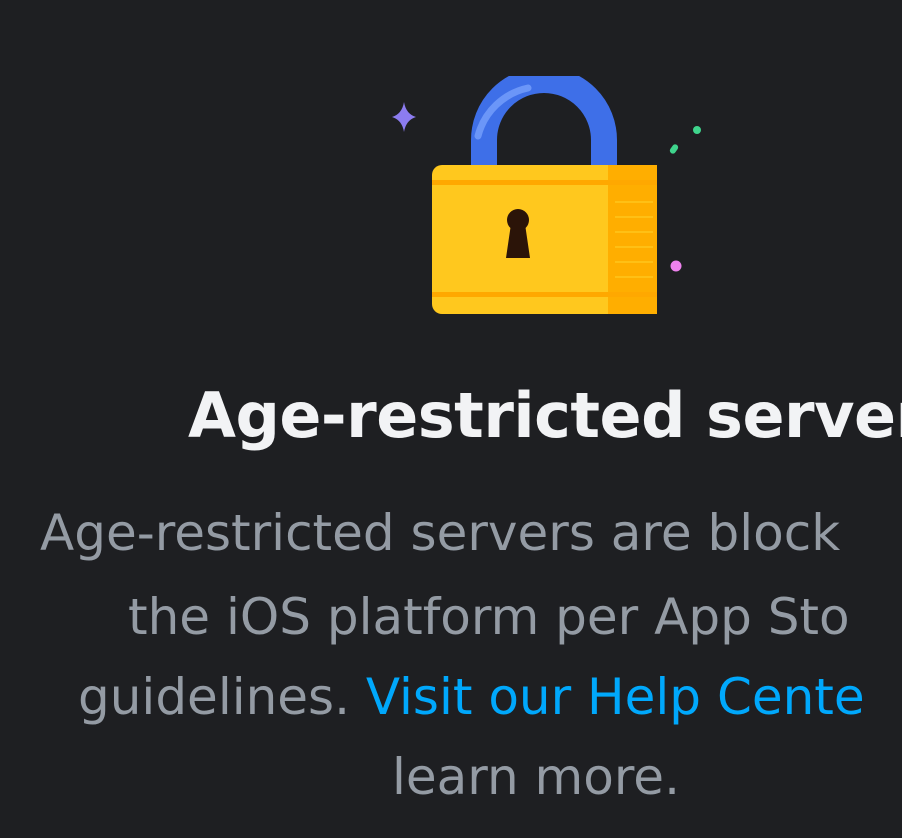  I want to click on description-line-1: Age-restricted servers are block, so click(440, 533).